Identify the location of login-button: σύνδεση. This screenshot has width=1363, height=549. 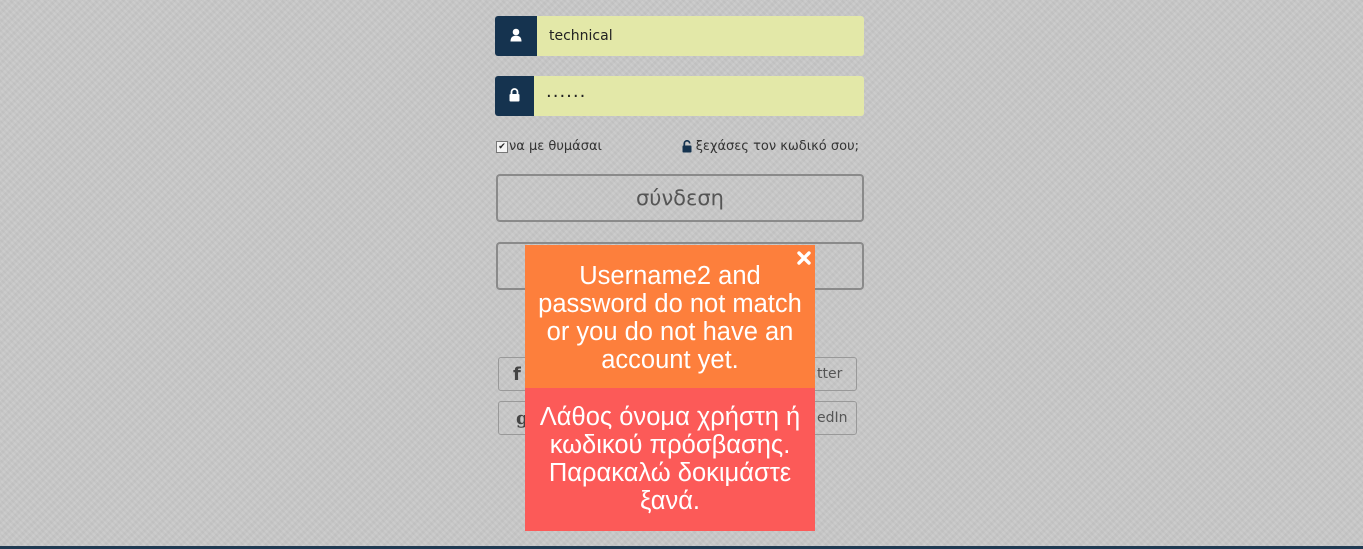
(680, 198).